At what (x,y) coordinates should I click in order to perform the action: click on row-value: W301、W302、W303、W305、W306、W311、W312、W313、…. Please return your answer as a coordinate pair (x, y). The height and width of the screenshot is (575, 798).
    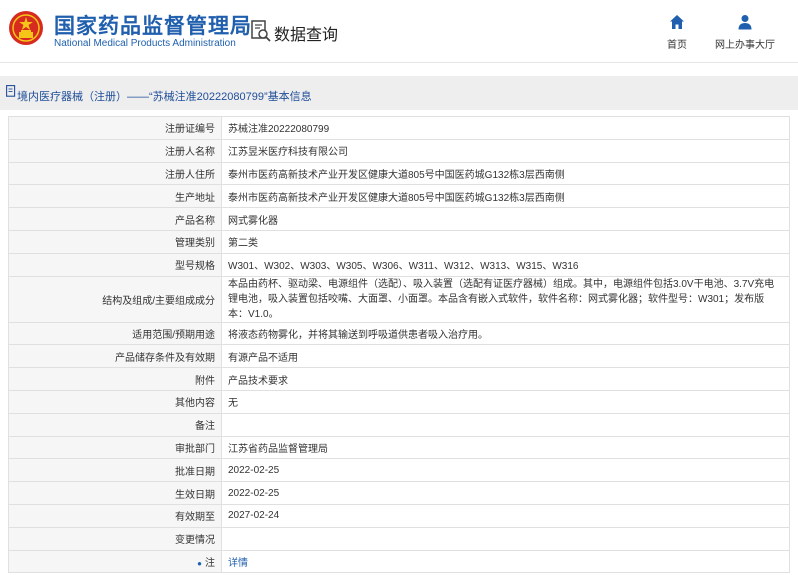
    Looking at the image, I should click on (505, 264).